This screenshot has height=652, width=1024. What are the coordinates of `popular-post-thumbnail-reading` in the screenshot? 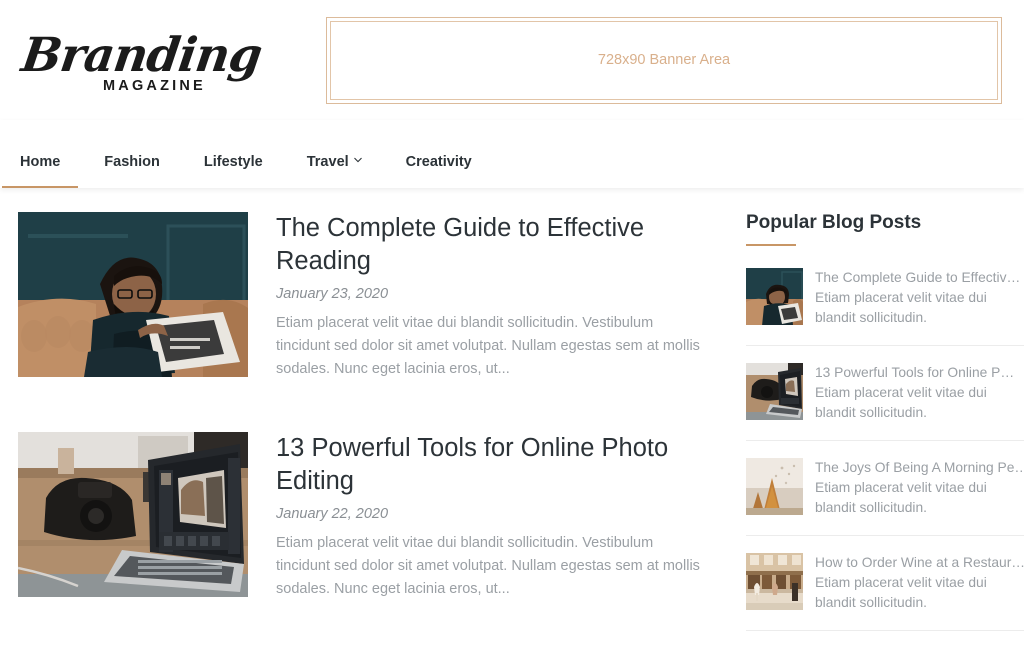 It's located at (774, 296).